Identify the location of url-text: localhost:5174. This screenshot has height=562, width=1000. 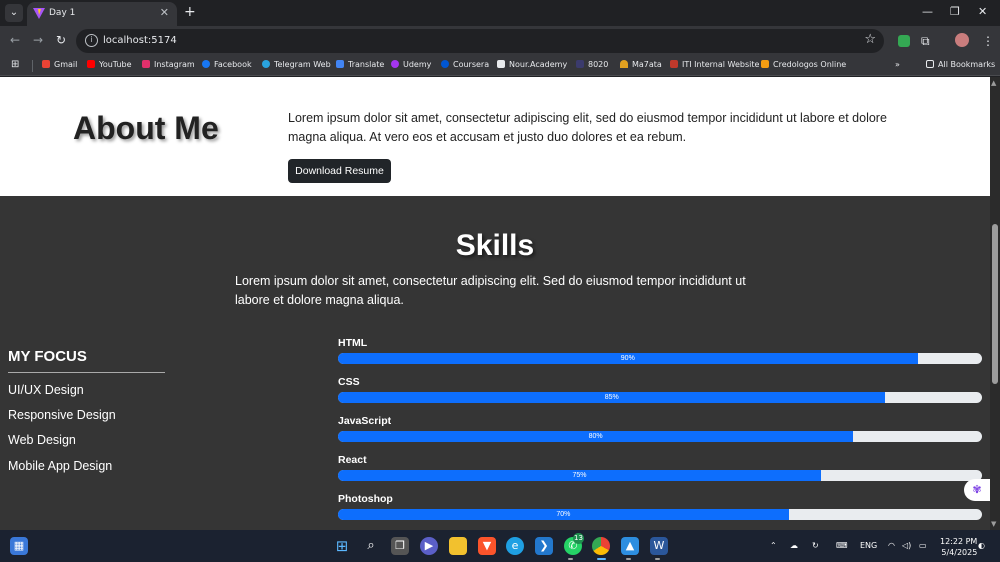
(140, 40).